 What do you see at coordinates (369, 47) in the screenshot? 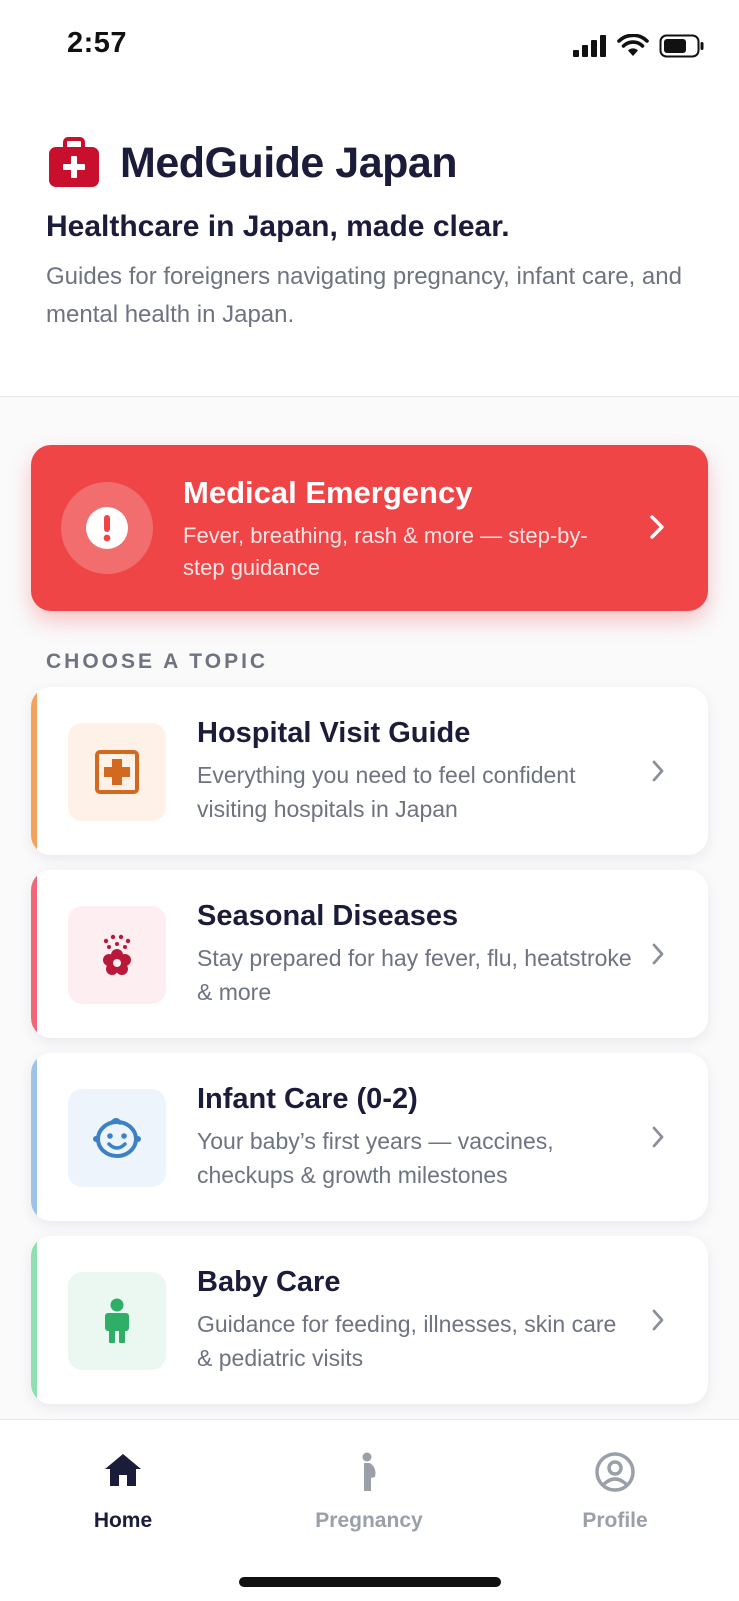
I see `status-bar: 2:57` at bounding box center [369, 47].